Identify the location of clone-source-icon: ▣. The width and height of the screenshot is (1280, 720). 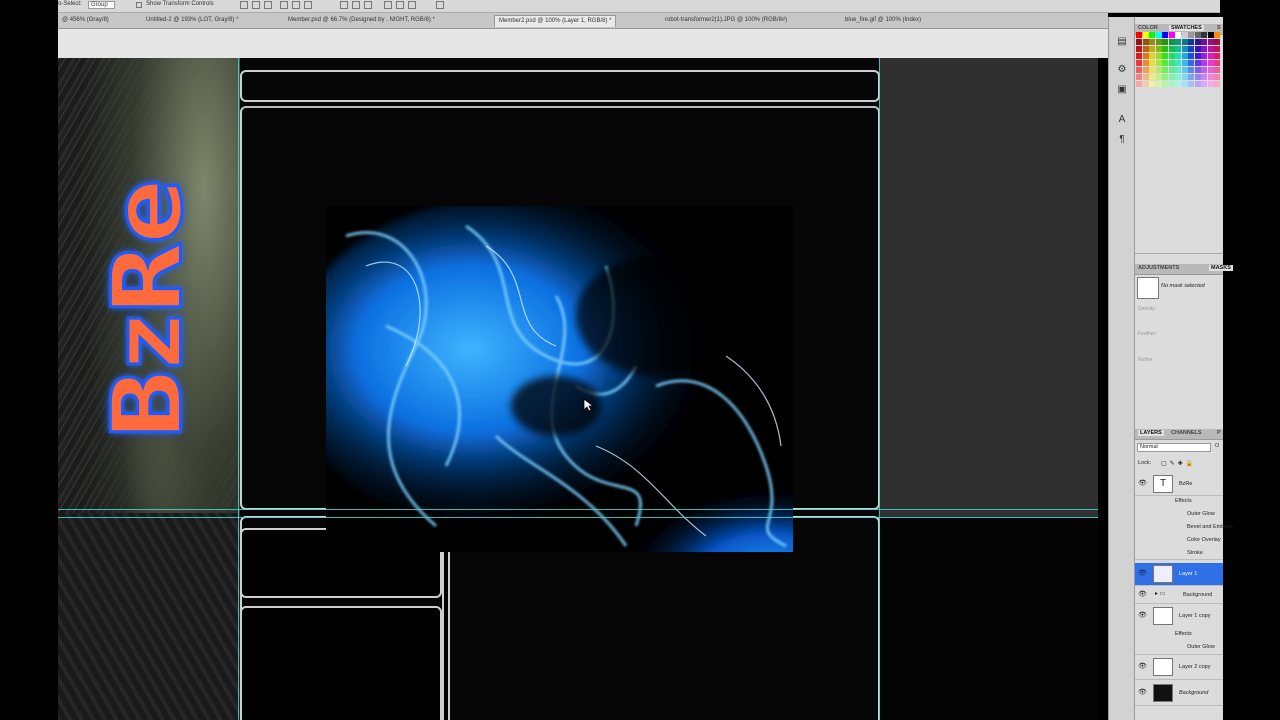
(1122, 90).